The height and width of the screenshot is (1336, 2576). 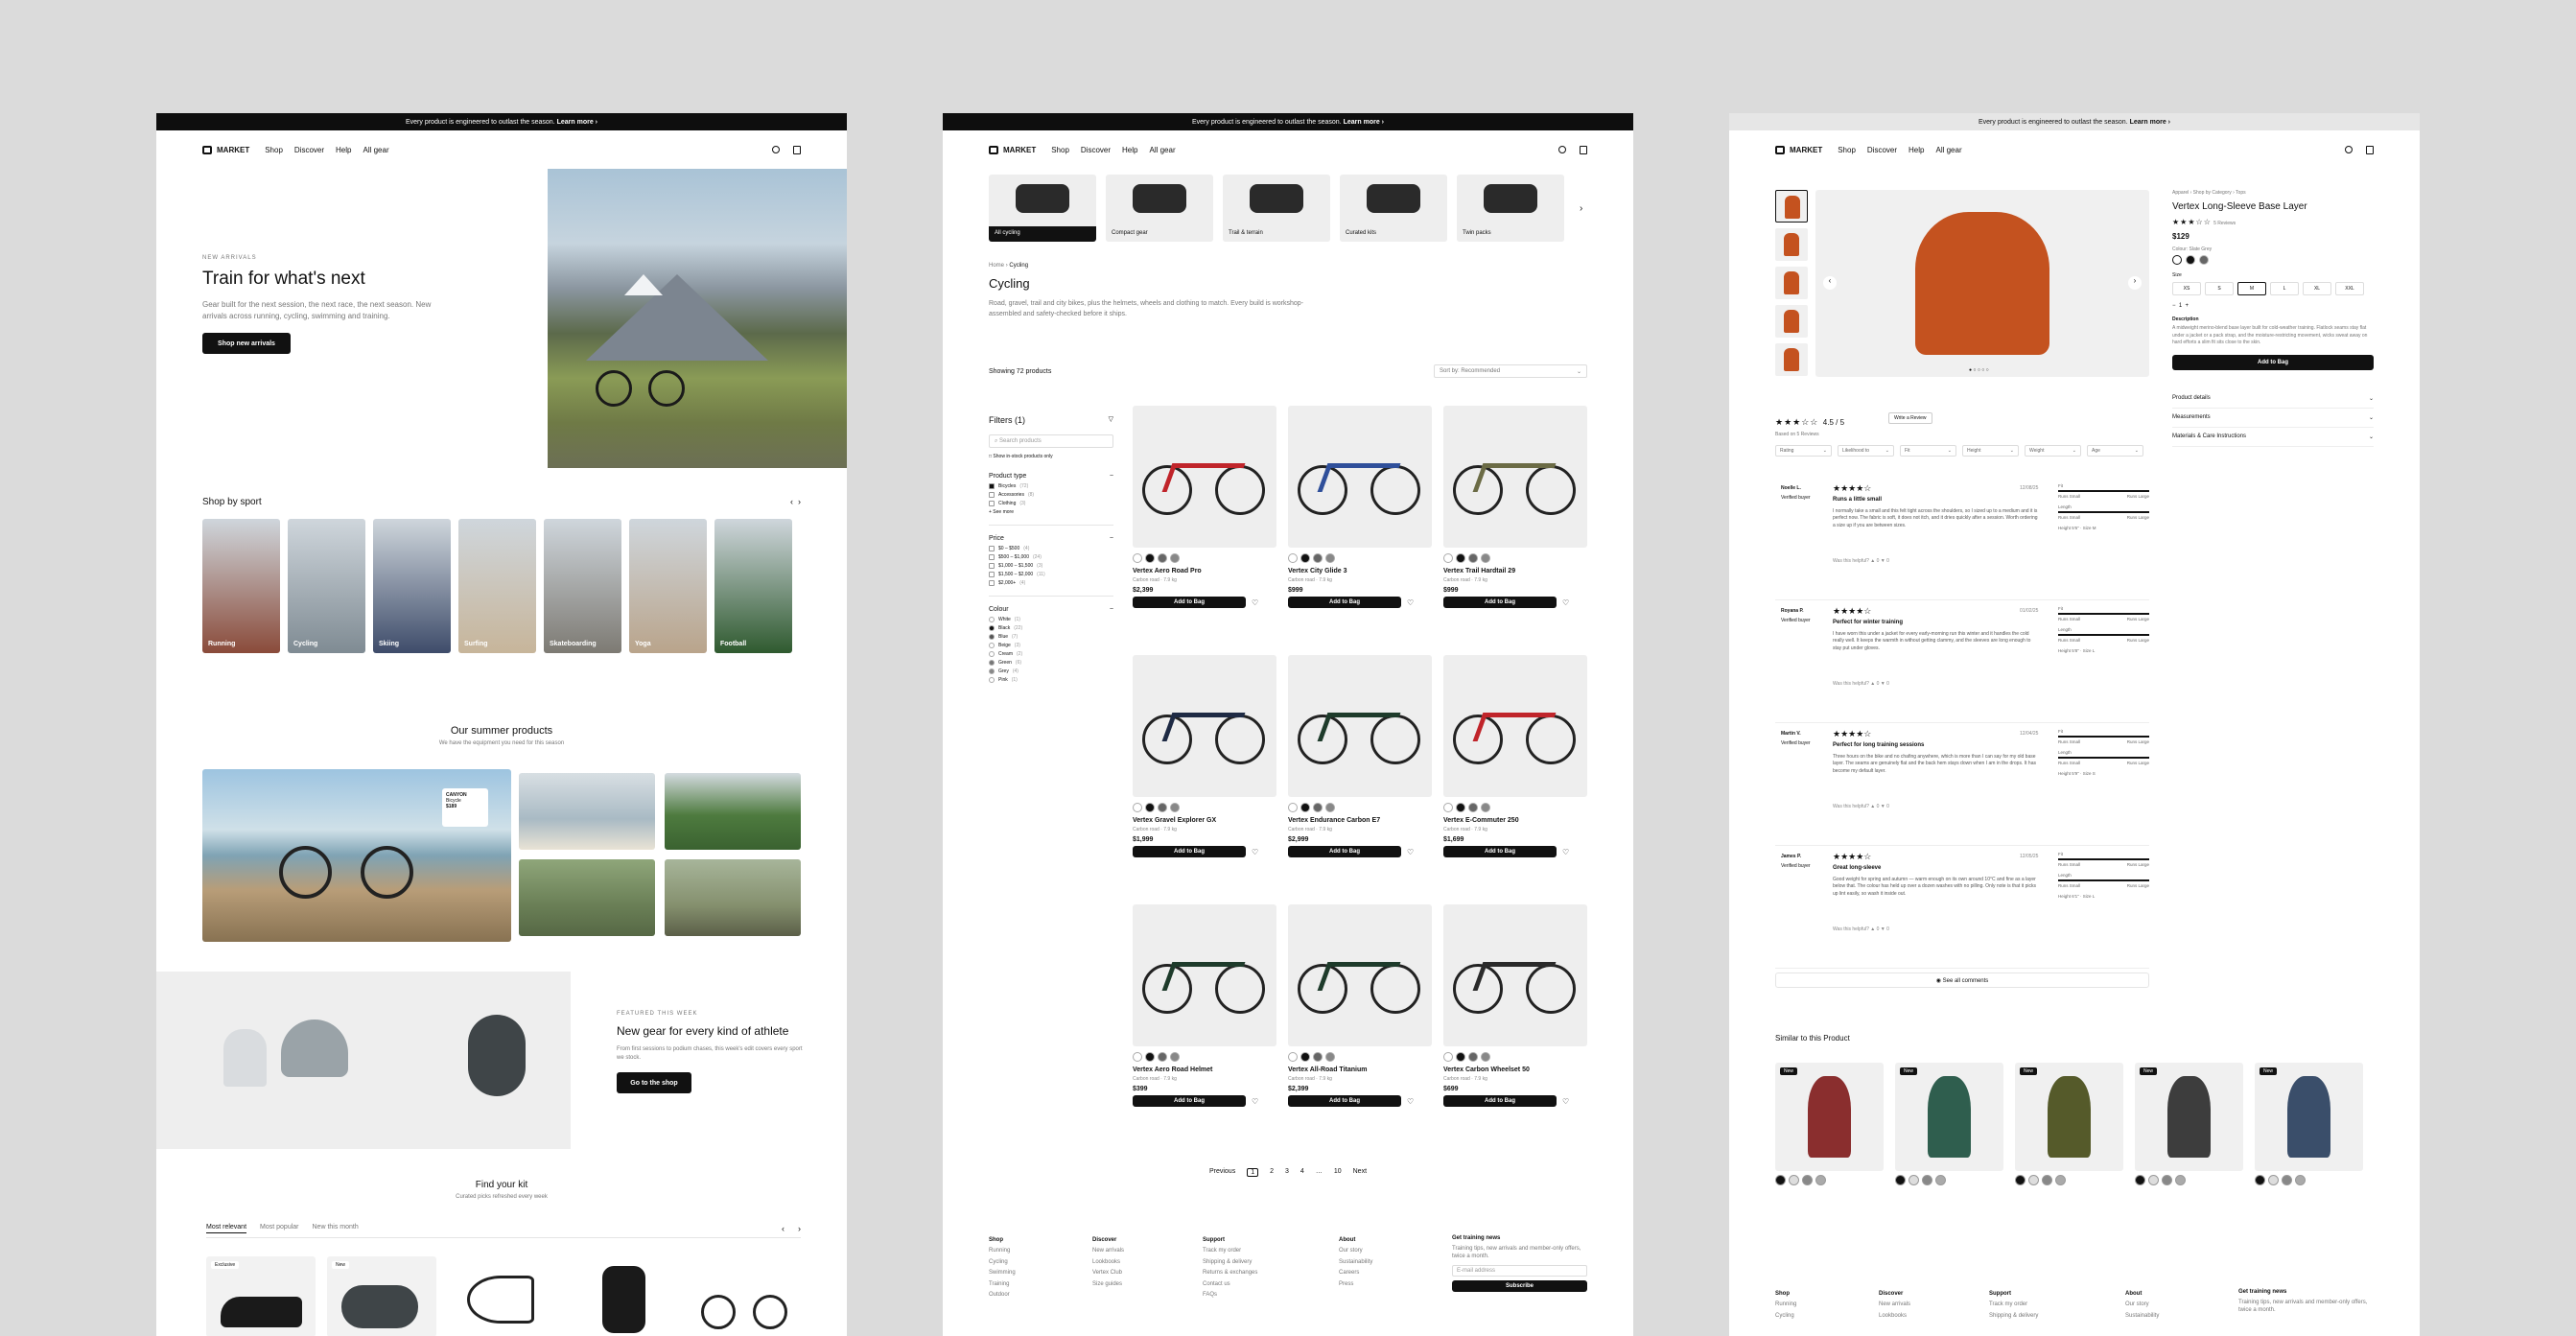 What do you see at coordinates (1051, 503) in the screenshot?
I see `filter-option: Clothing (3)` at bounding box center [1051, 503].